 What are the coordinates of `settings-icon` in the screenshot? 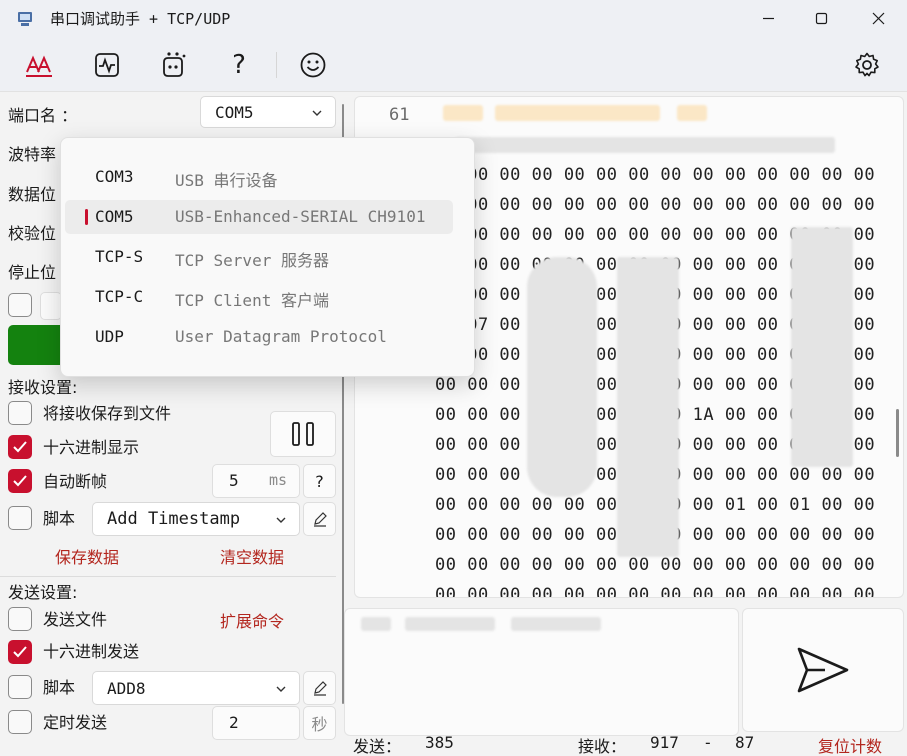 It's located at (867, 64).